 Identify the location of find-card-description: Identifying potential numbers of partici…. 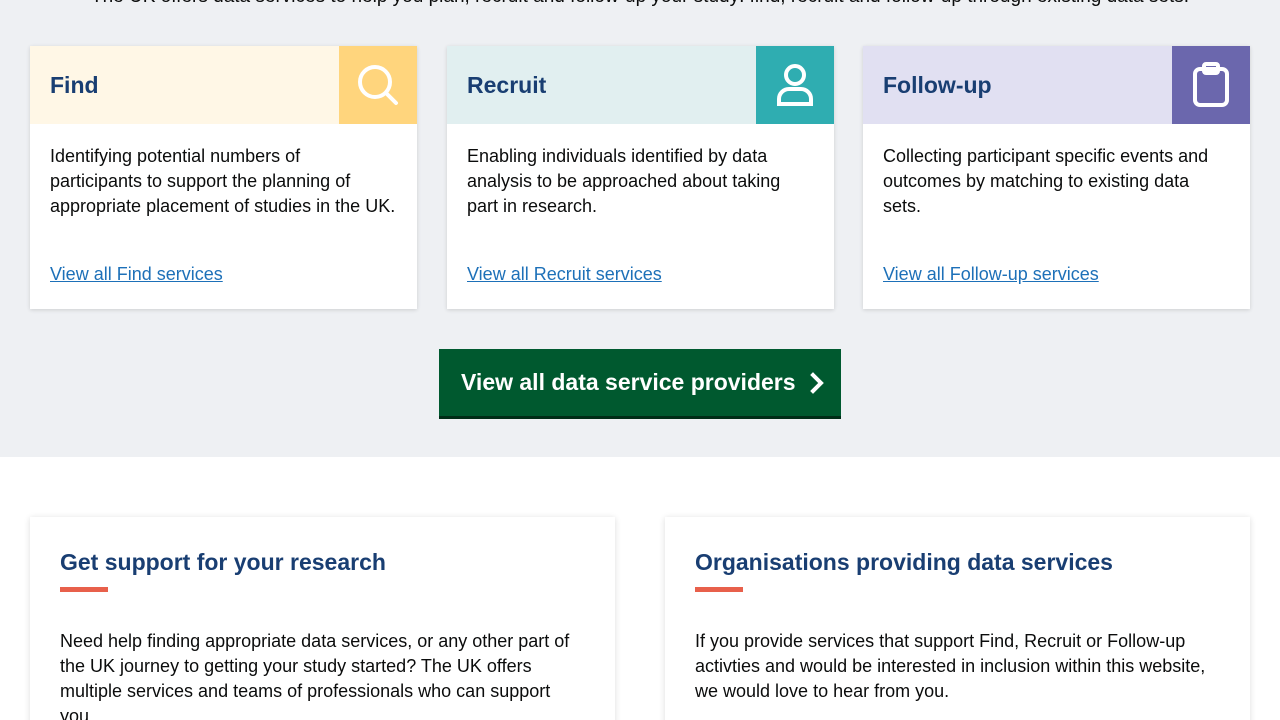
(223, 181).